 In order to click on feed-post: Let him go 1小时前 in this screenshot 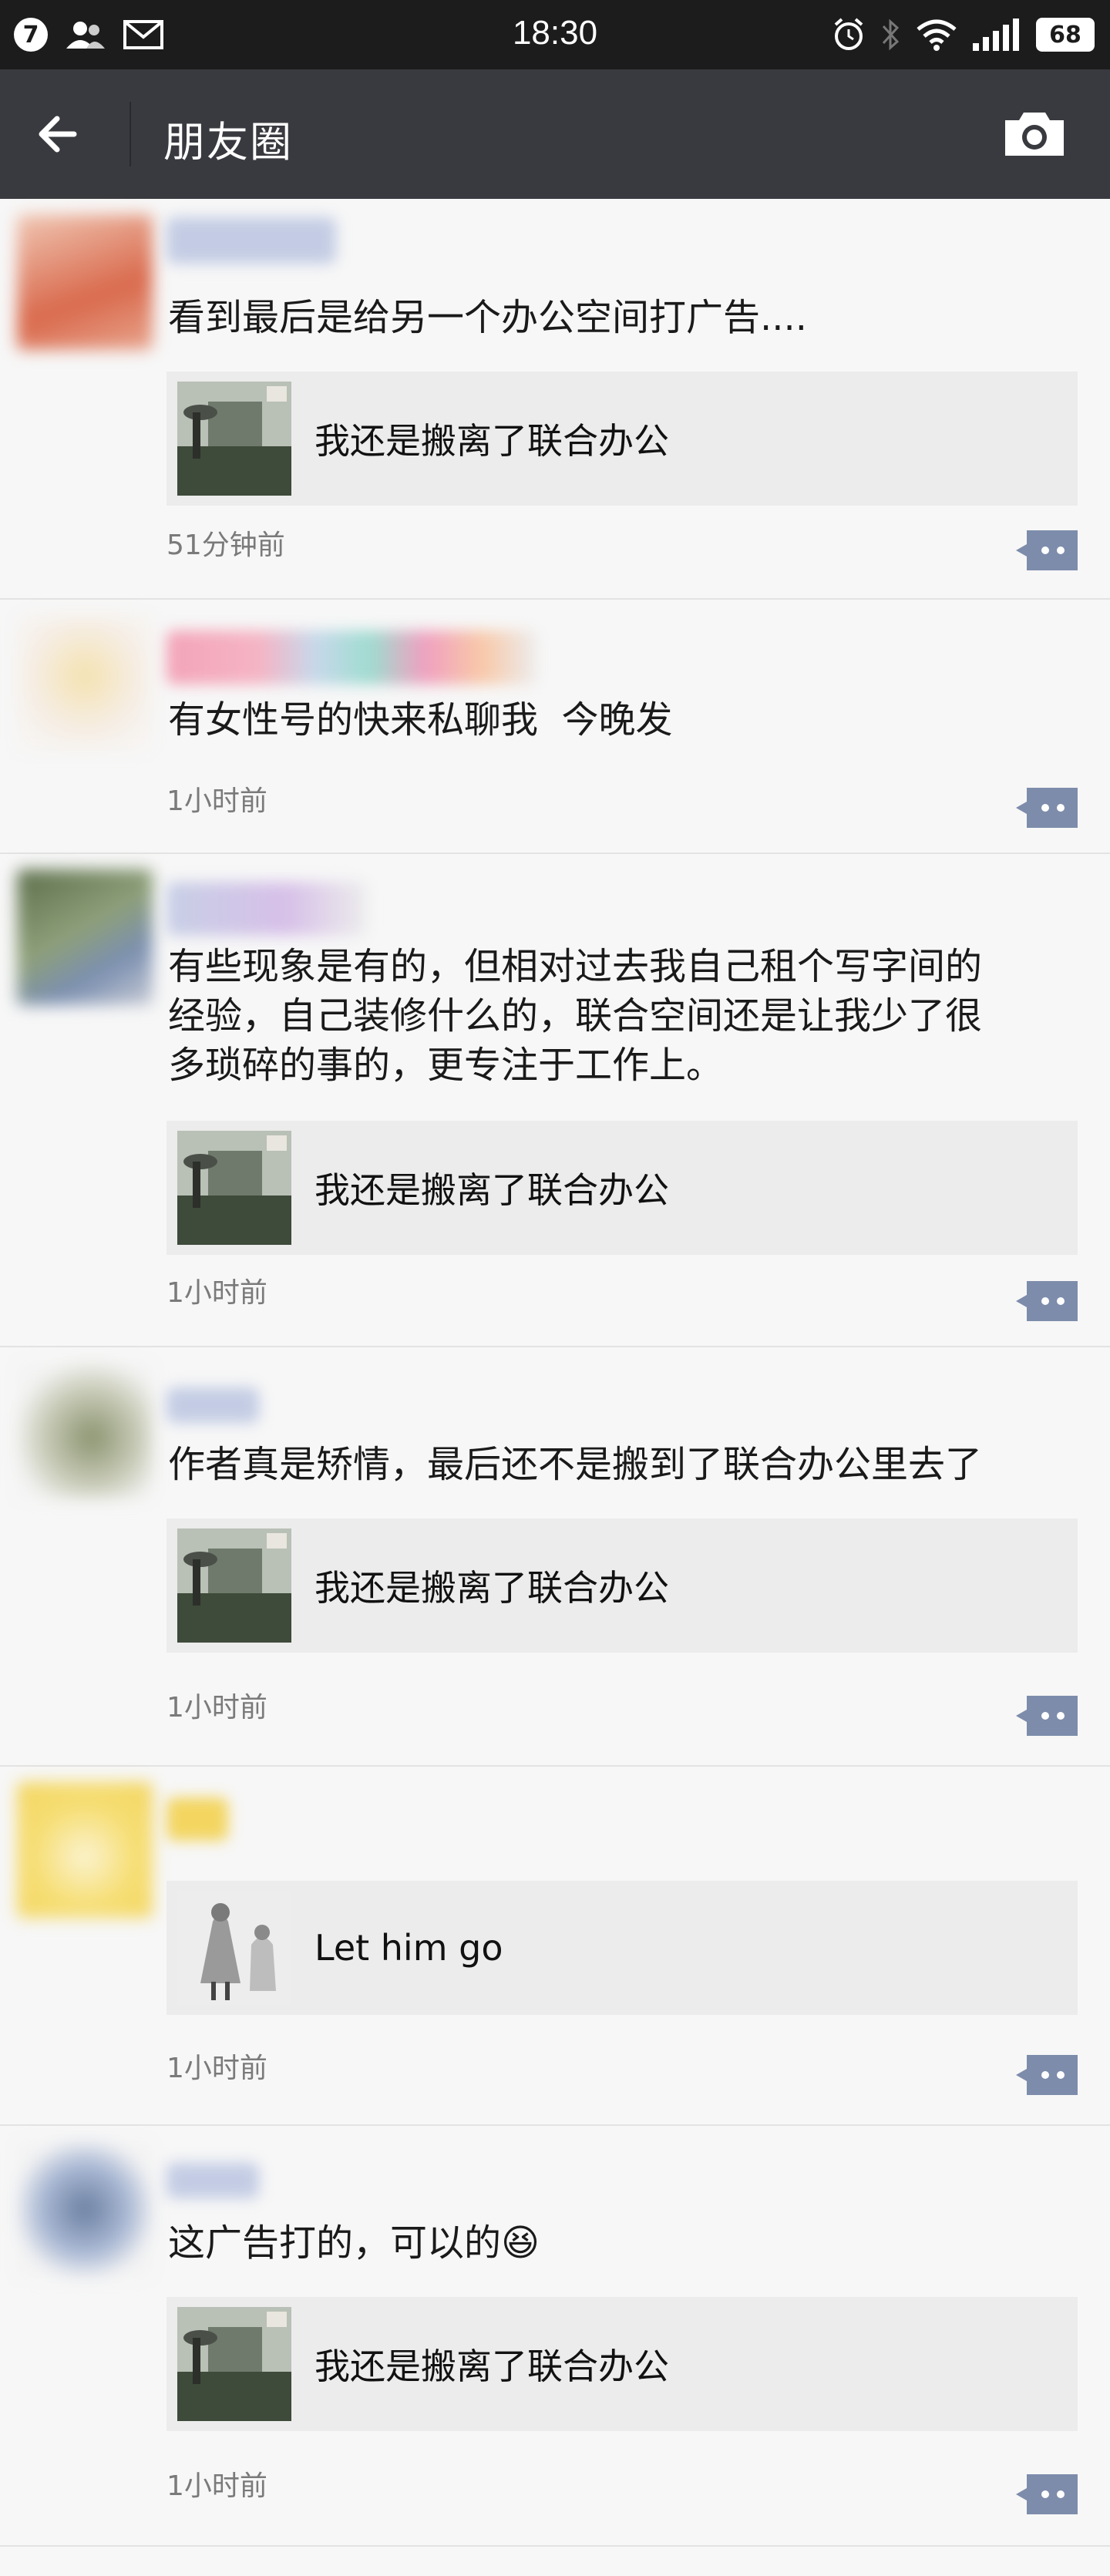, I will do `click(555, 1946)`.